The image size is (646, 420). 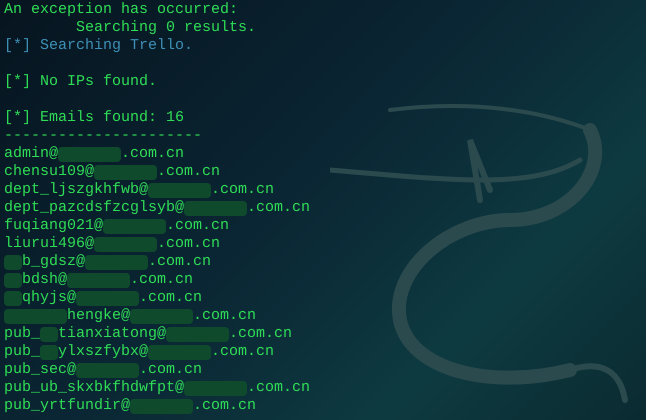 What do you see at coordinates (94, 117) in the screenshot?
I see `terminal-line: [*] Emails found: 16` at bounding box center [94, 117].